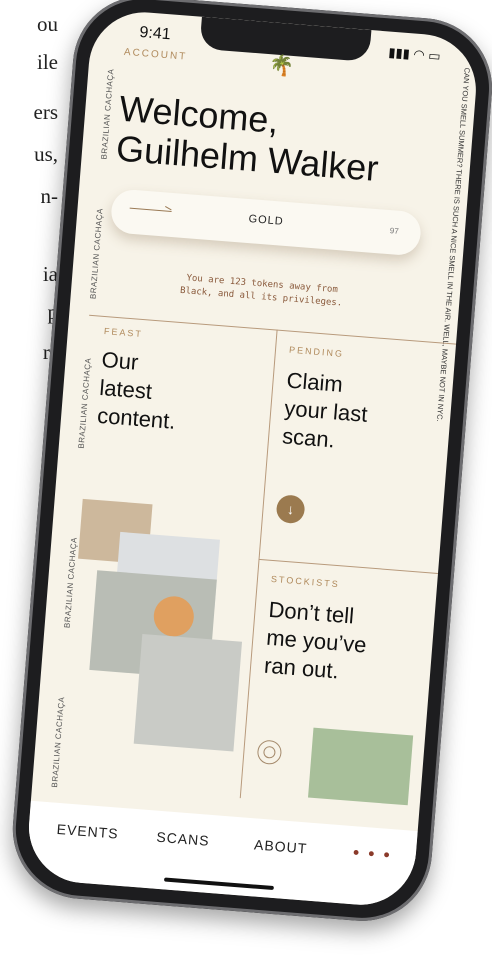  Describe the element at coordinates (155, 33) in the screenshot. I see `status-time: 9:41` at that location.